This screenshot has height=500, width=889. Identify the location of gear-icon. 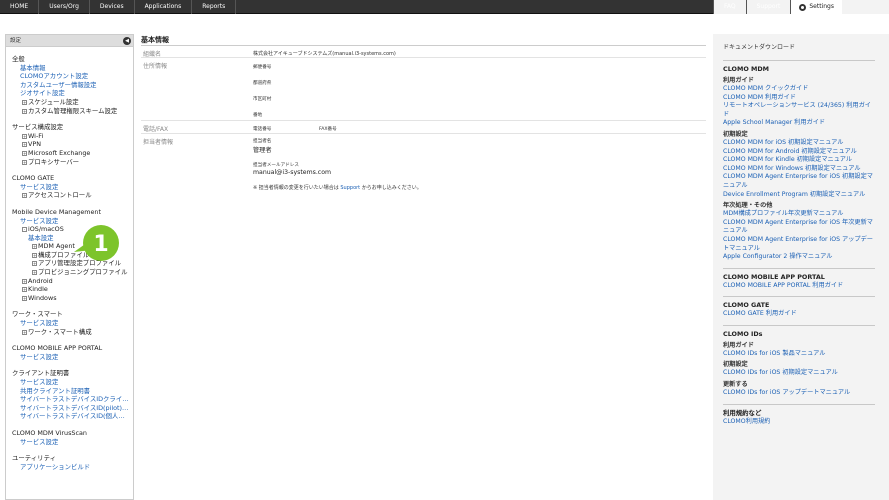
(803, 7).